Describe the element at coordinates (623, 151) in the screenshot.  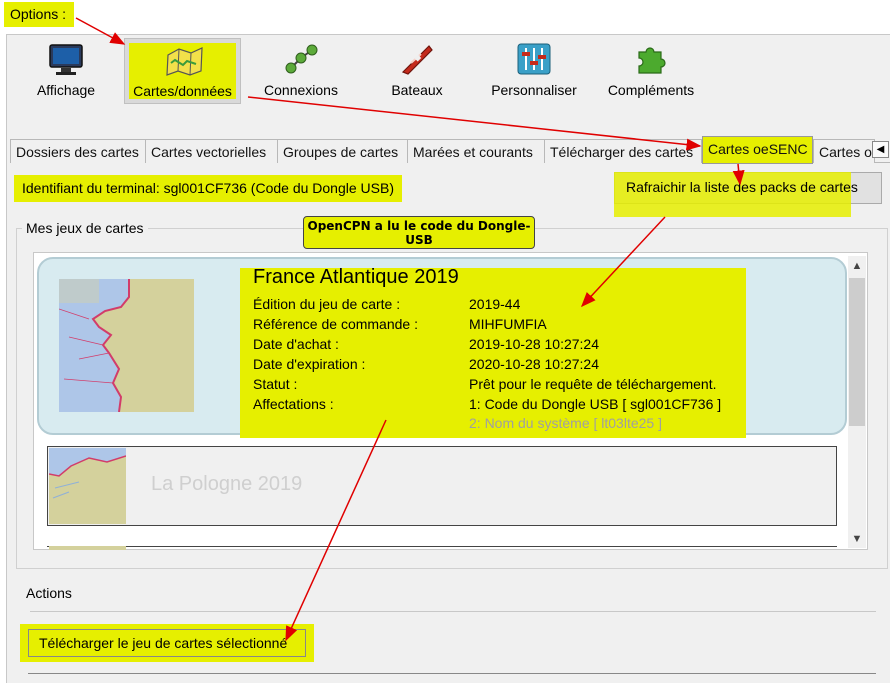
I see `tab-telecharger-des-cartes: Télécharger des cartes` at that location.